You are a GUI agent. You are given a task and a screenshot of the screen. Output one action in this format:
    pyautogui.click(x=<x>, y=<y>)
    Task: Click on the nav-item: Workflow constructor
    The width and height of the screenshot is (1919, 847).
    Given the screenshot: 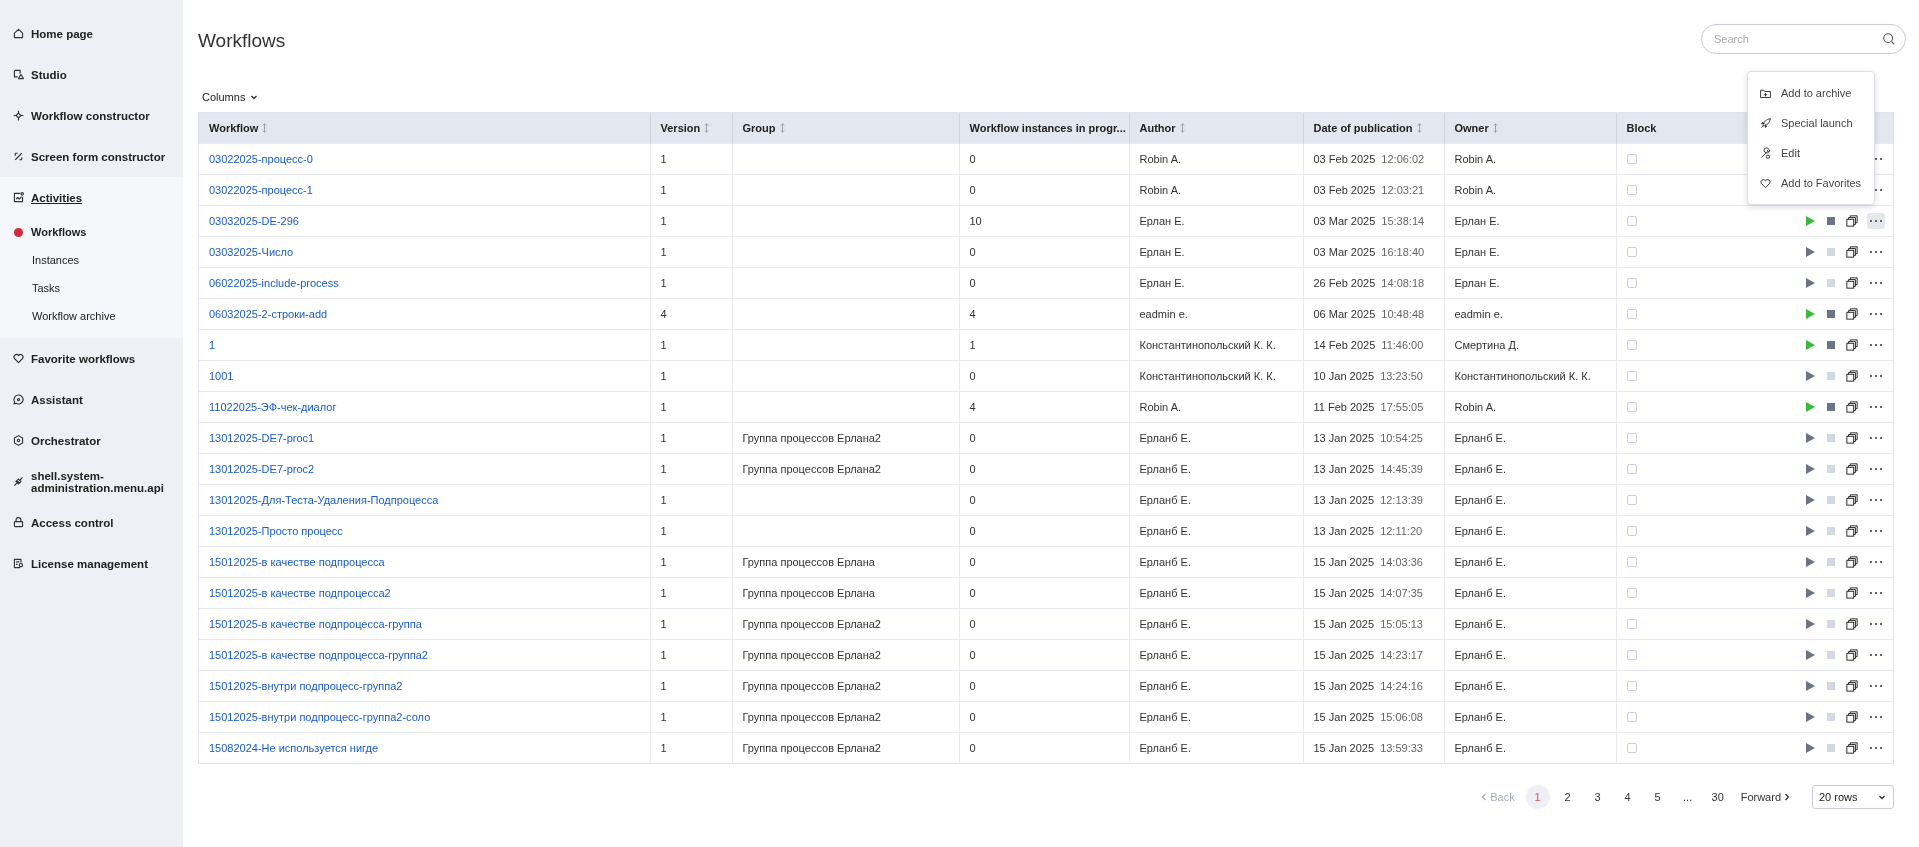 What is the action you would take?
    pyautogui.click(x=91, y=115)
    